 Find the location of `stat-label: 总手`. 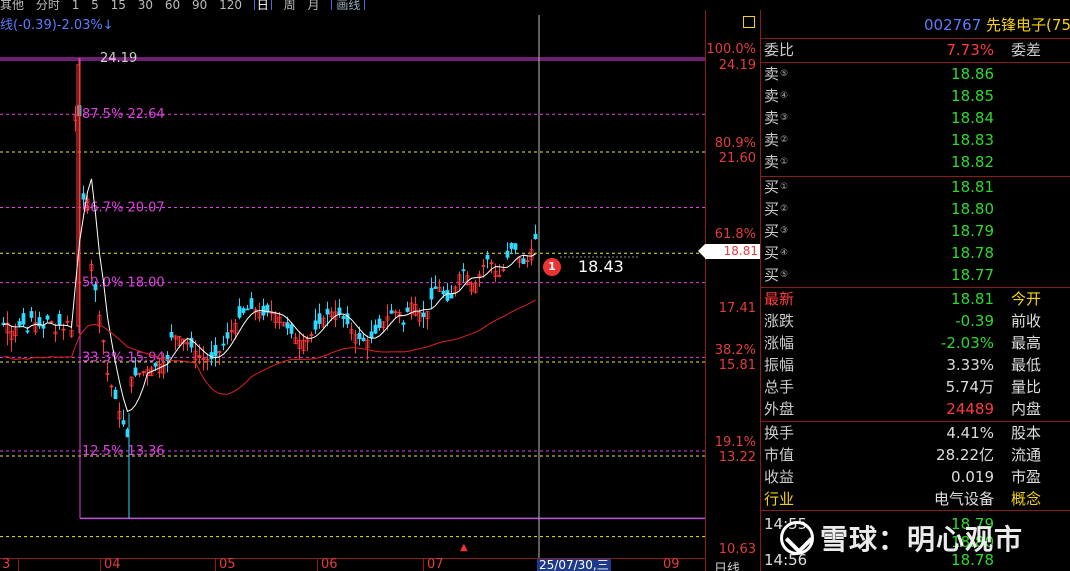

stat-label: 总手 is located at coordinates (779, 387).